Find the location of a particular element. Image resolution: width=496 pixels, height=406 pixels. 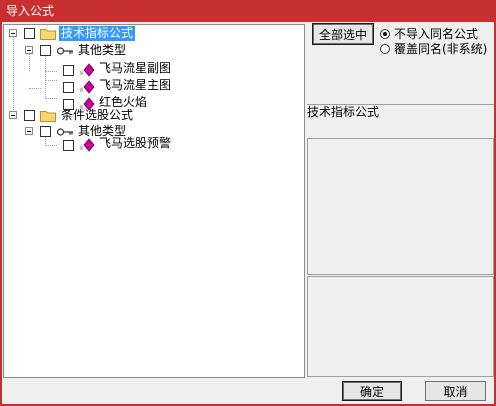

node-label: 其他类型 is located at coordinates (102, 50).